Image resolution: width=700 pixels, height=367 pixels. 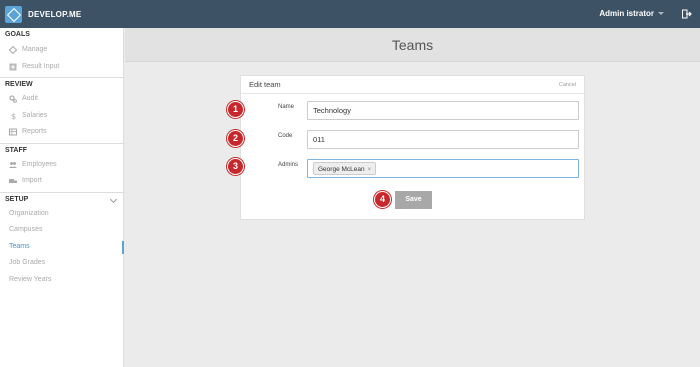 What do you see at coordinates (61, 116) in the screenshot?
I see `sidebar-item-salaries: $ Salaries` at bounding box center [61, 116].